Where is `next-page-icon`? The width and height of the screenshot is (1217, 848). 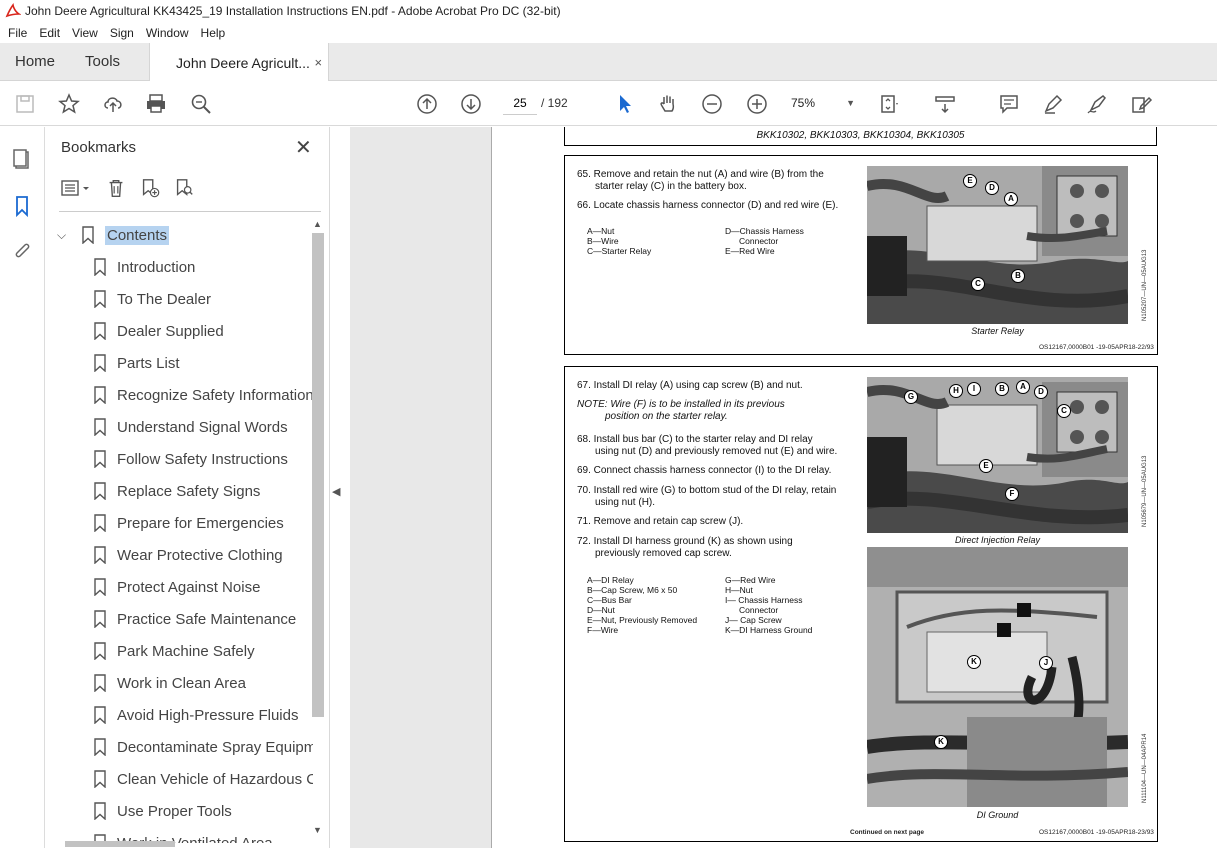 next-page-icon is located at coordinates (471, 104).